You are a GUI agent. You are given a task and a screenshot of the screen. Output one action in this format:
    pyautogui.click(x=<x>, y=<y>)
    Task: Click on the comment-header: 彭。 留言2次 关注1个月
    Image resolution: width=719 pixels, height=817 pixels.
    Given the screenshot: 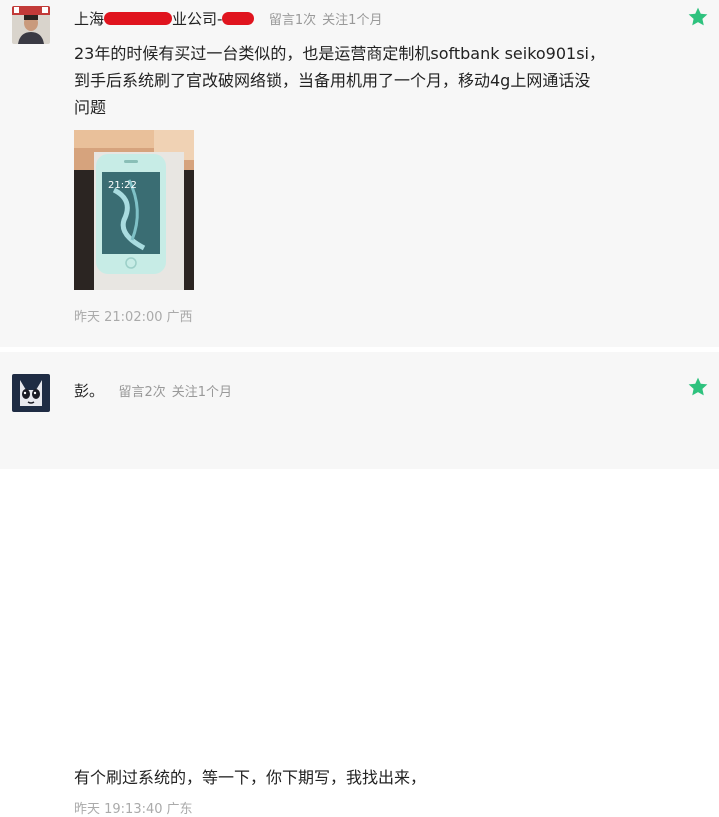 What is the action you would take?
    pyautogui.click(x=153, y=390)
    